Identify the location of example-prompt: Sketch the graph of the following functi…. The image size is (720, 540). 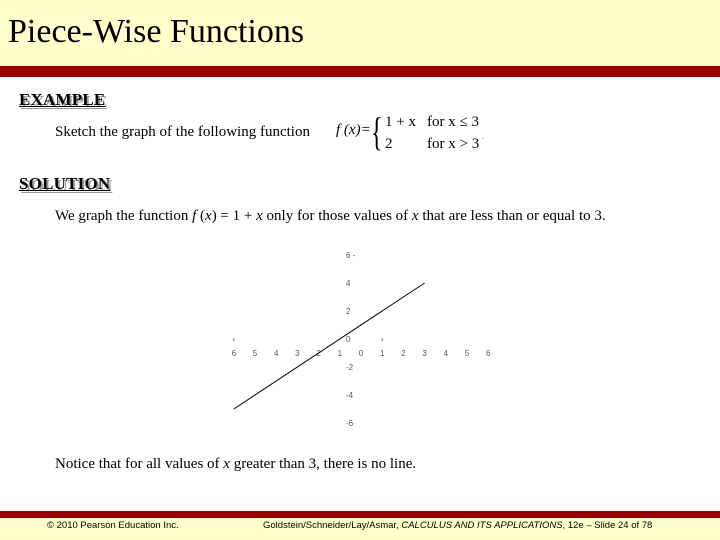
(182, 132).